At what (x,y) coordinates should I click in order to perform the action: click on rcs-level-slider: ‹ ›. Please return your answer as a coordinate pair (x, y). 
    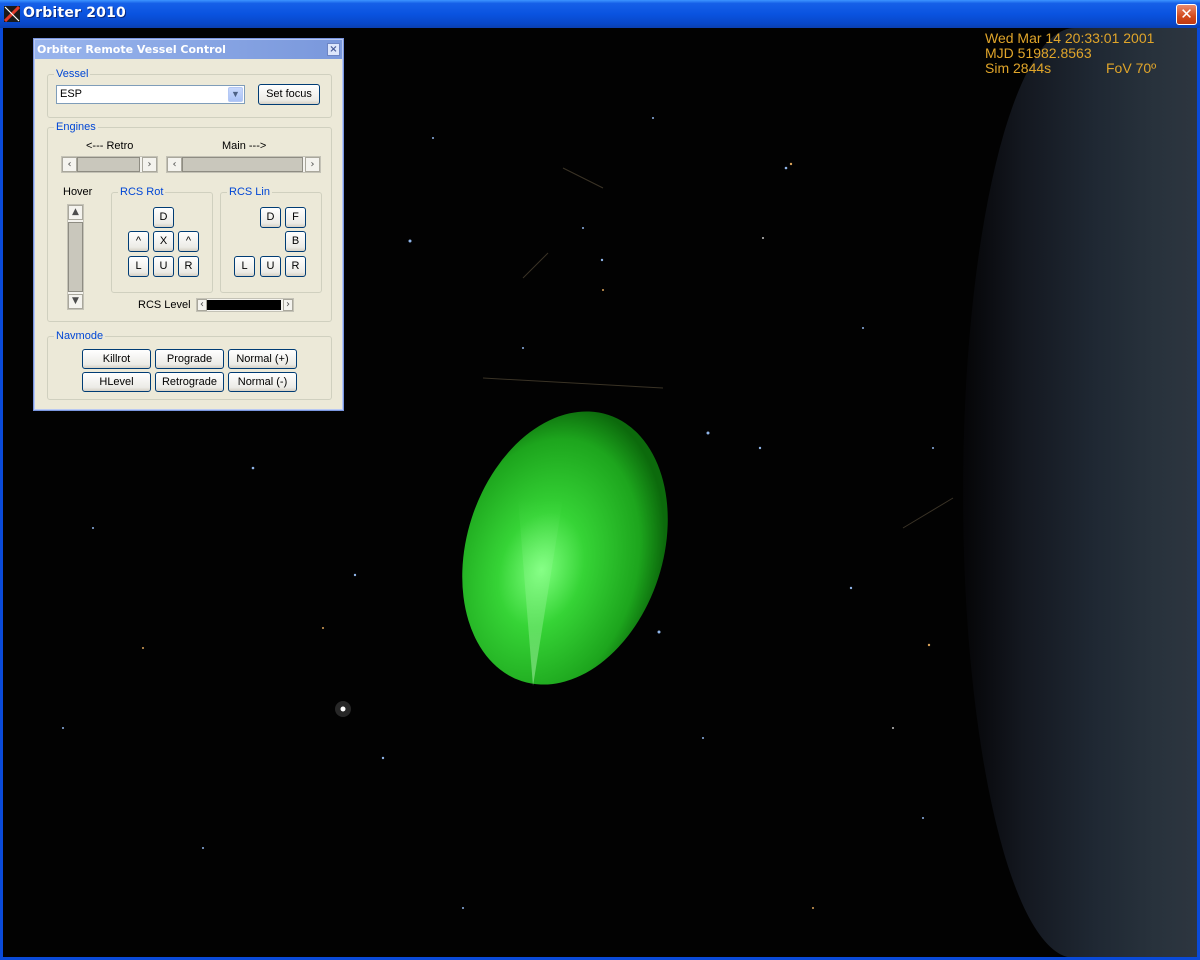
    Looking at the image, I should click on (245, 305).